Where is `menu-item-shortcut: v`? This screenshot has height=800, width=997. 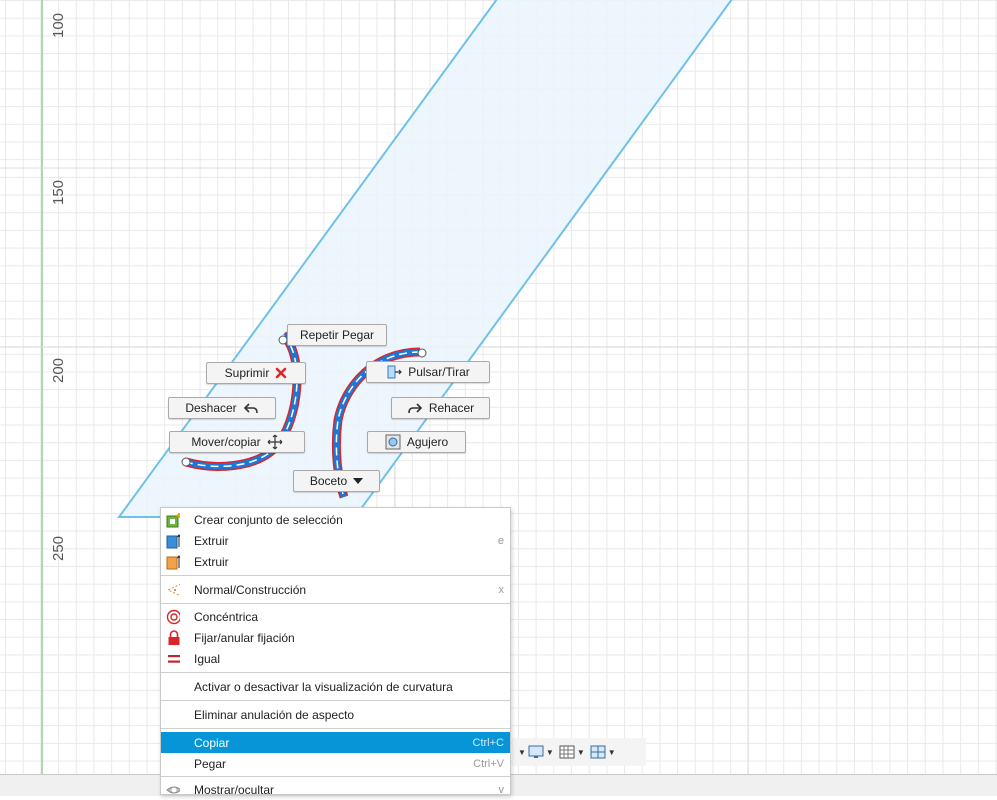
menu-item-shortcut: v is located at coordinates (501, 789).